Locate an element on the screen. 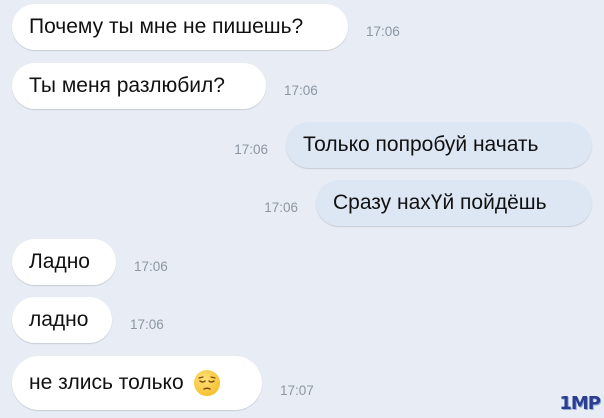 This screenshot has height=418, width=604. message-text: ладно is located at coordinates (59, 319).